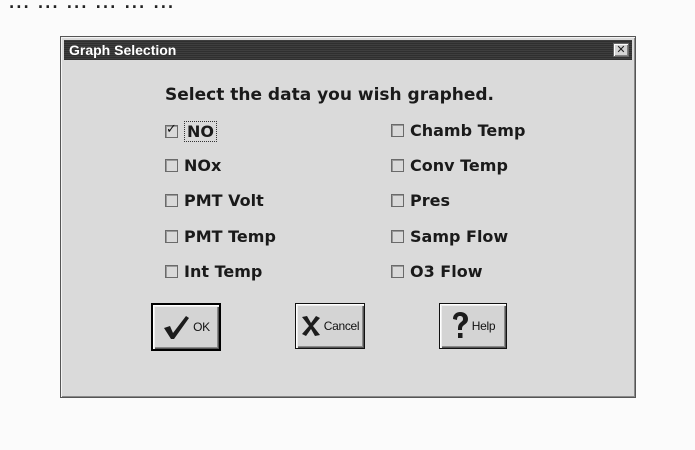 The height and width of the screenshot is (450, 695). I want to click on cancel-button: Cancel, so click(330, 326).